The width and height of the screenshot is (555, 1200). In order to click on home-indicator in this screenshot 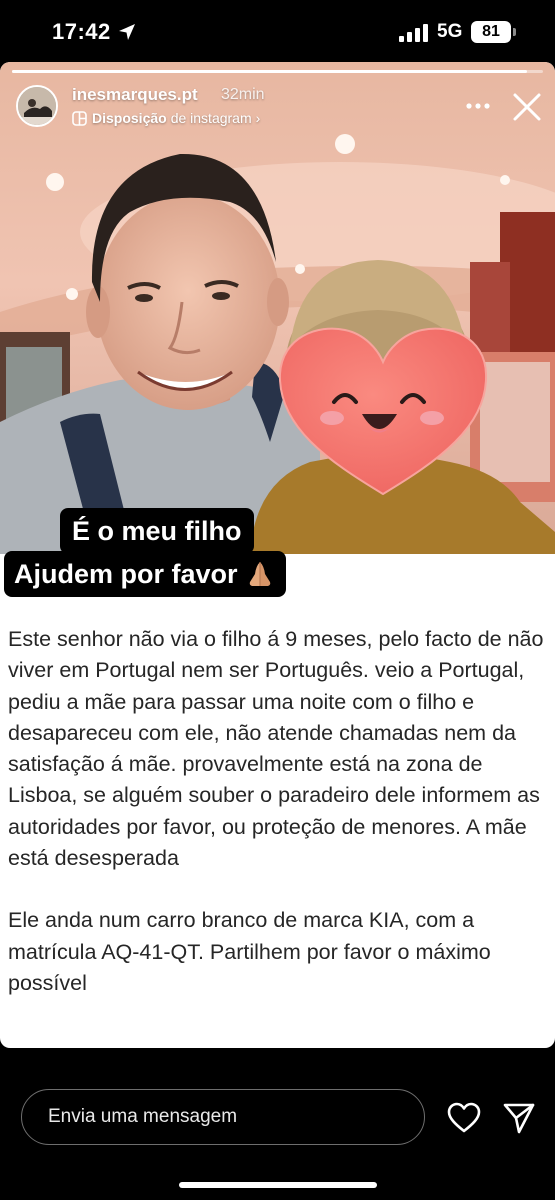, I will do `click(278, 1185)`.